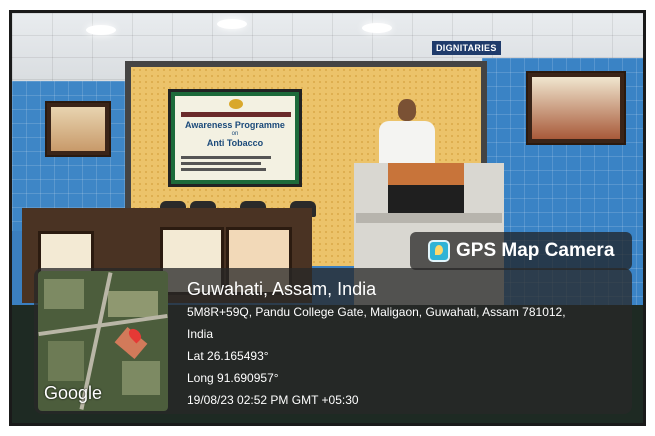  Describe the element at coordinates (73, 393) in the screenshot. I see `map-attribution: Google` at that location.